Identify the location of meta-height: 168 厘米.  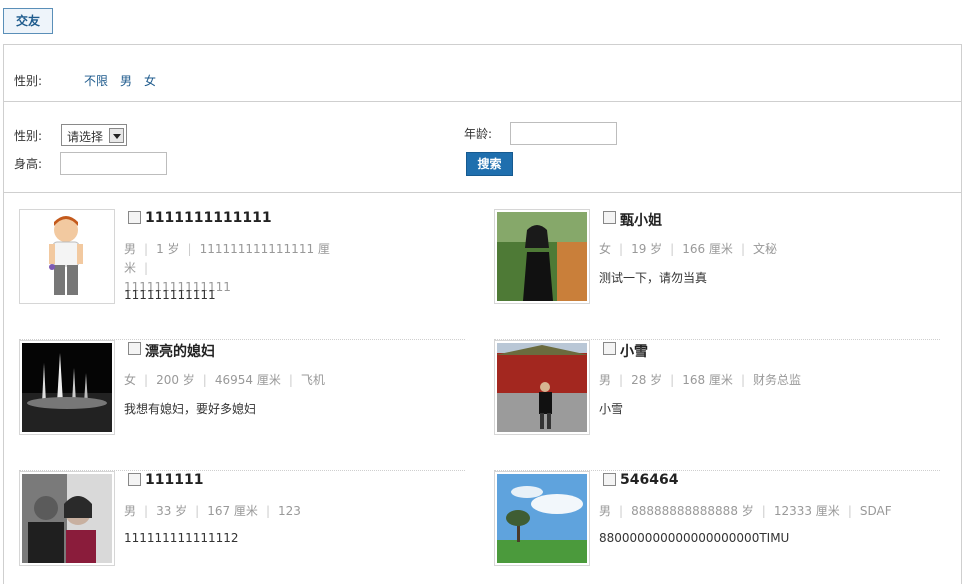
(707, 380).